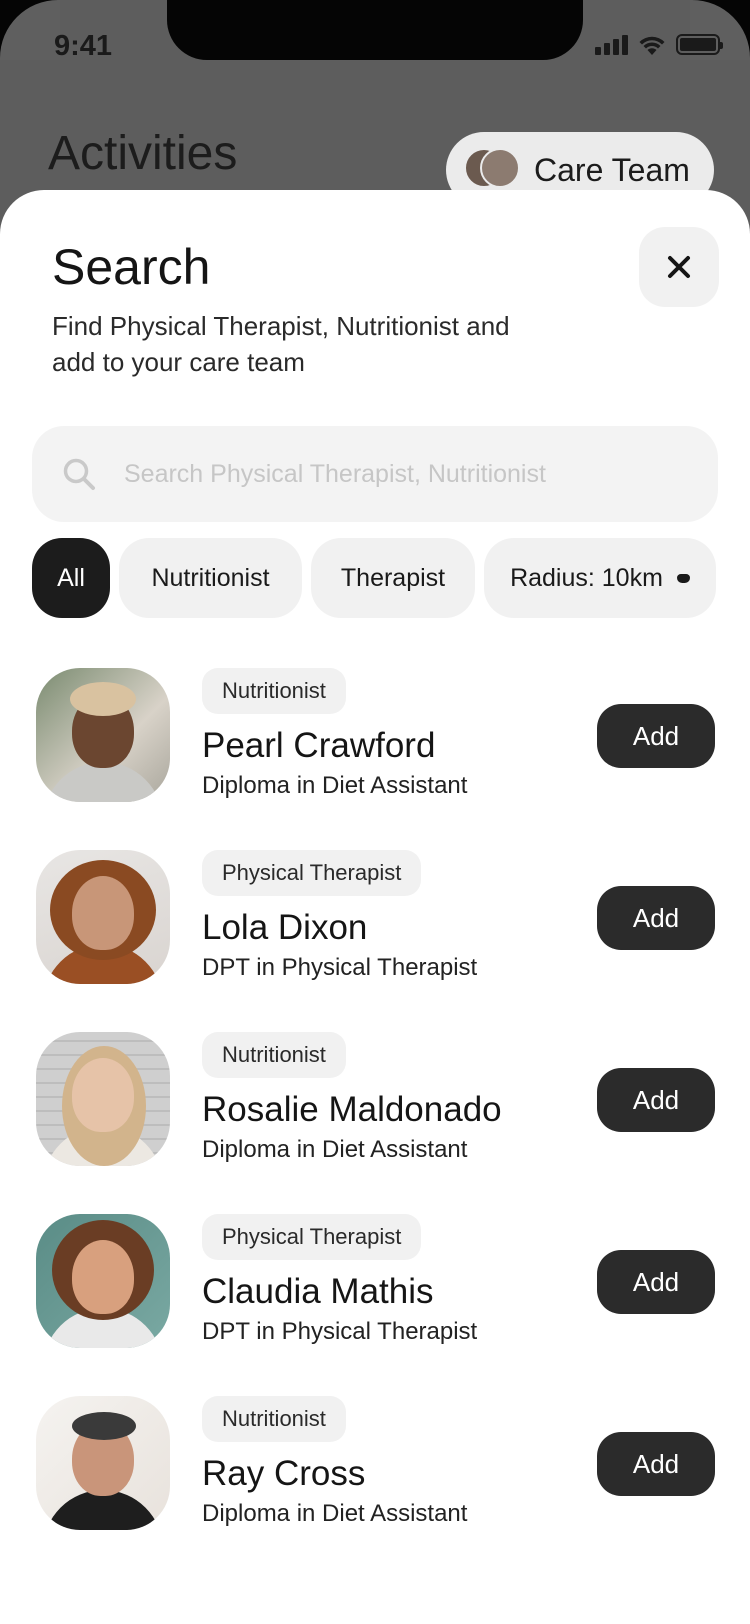 The width and height of the screenshot is (750, 1624). What do you see at coordinates (586, 577) in the screenshot?
I see `radius-label: Radius: 10km` at bounding box center [586, 577].